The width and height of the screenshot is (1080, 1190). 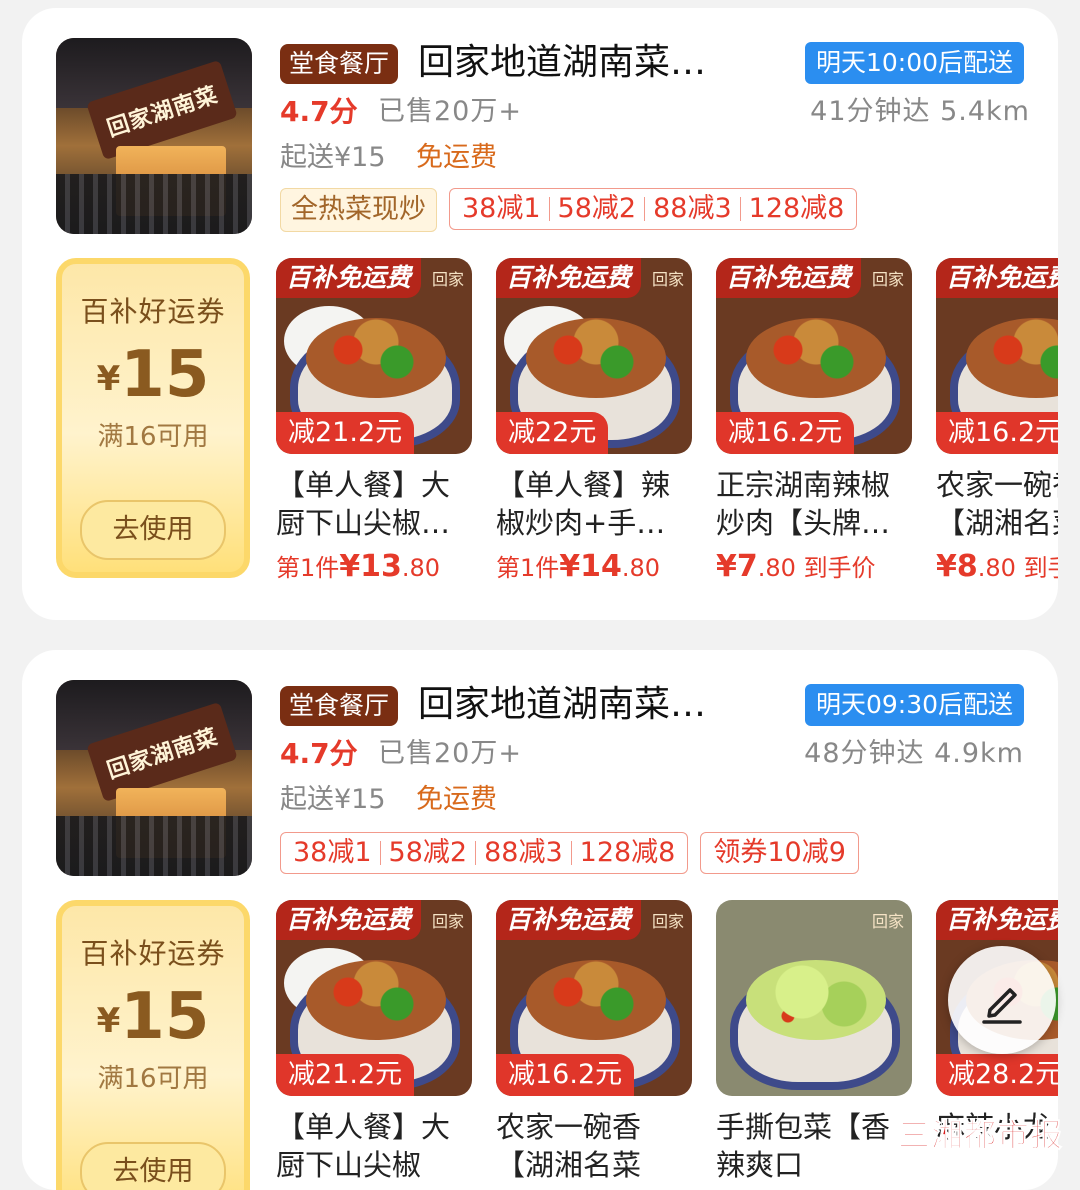 What do you see at coordinates (578, 566) in the screenshot?
I see `dish-price: 第1件¥14.80` at bounding box center [578, 566].